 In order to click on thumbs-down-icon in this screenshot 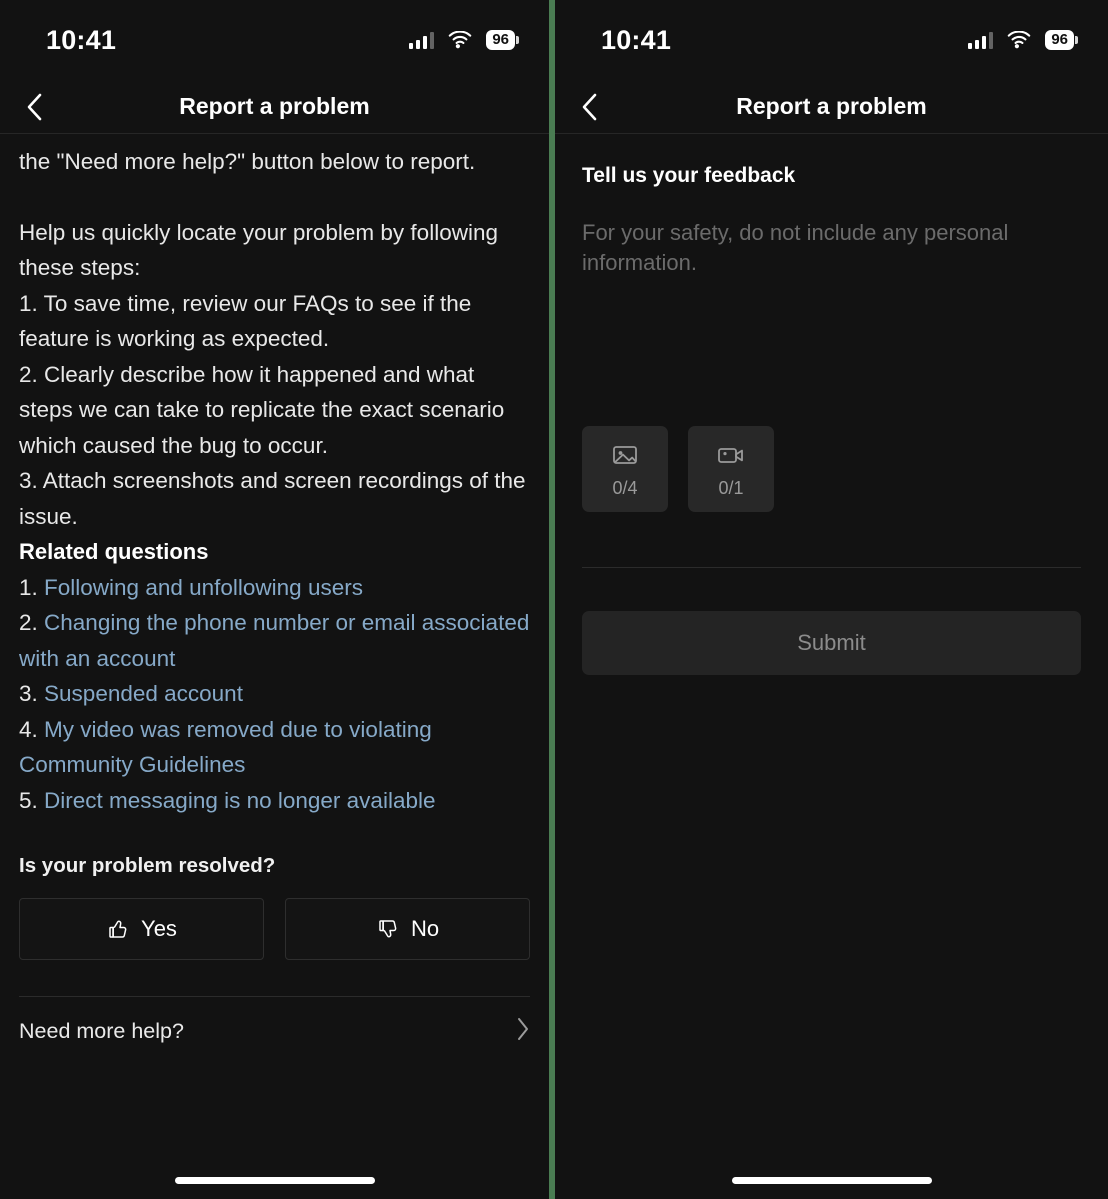, I will do `click(388, 929)`.